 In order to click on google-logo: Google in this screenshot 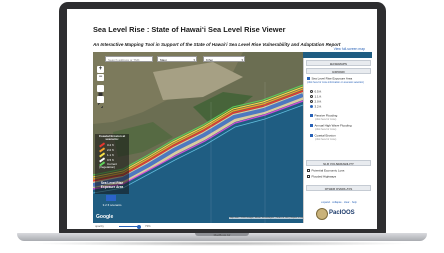, I will do `click(105, 217)`.